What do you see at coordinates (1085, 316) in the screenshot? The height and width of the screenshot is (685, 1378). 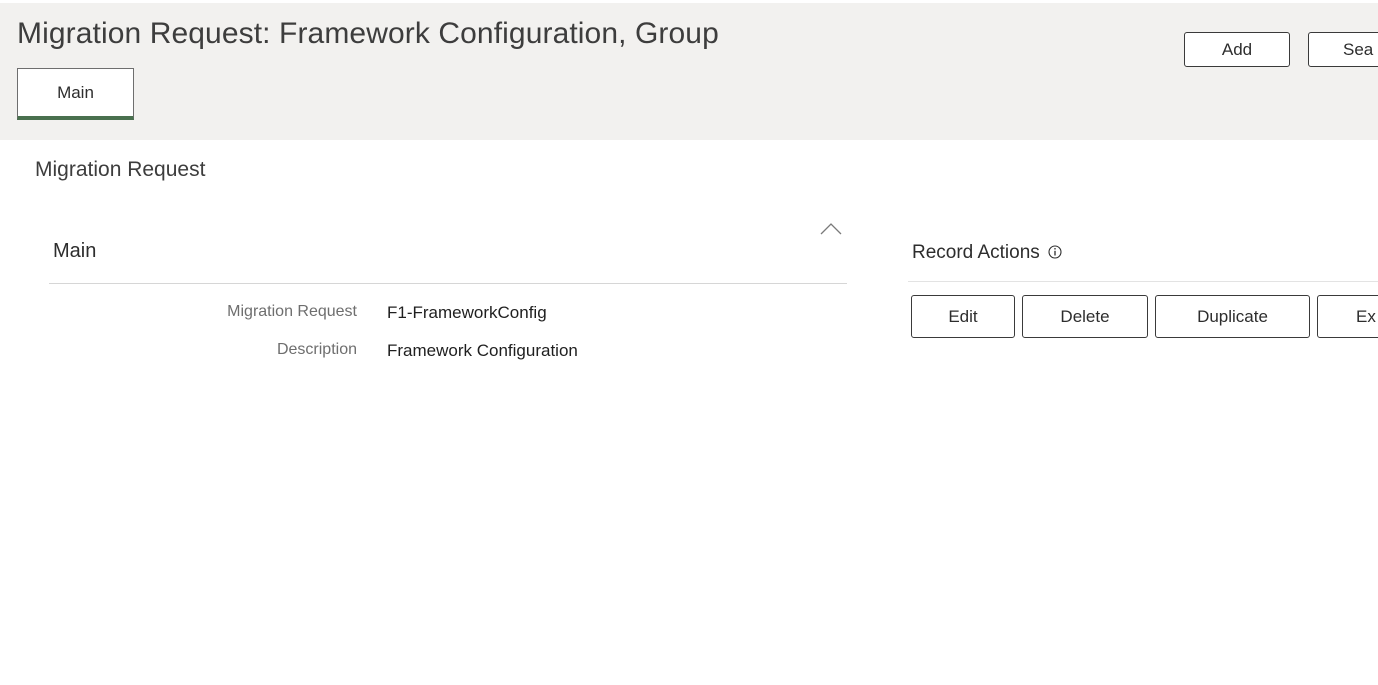 I see `delete-button: Delete` at bounding box center [1085, 316].